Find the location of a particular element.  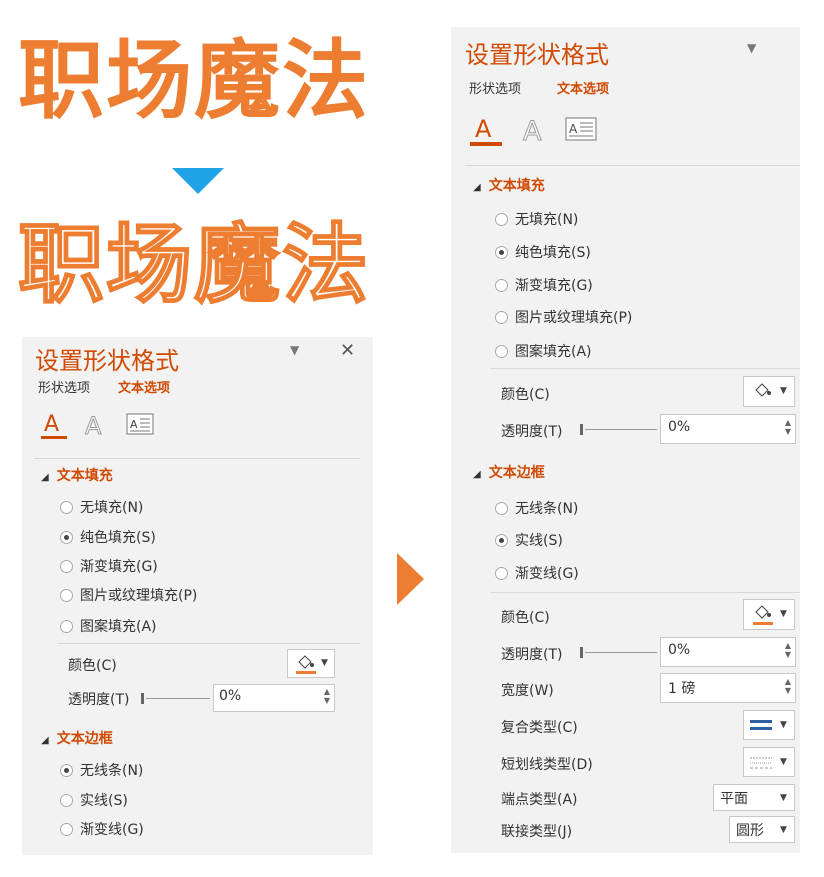

compound-type-dropdown: ▼ is located at coordinates (769, 725).